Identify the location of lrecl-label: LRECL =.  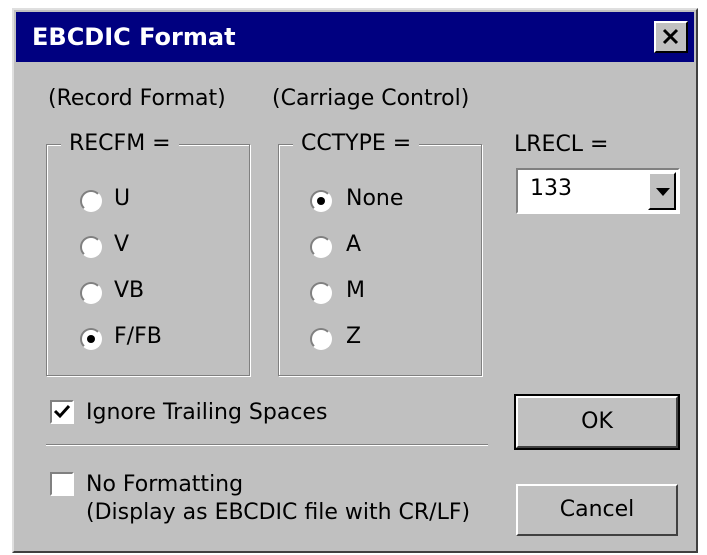
(561, 144).